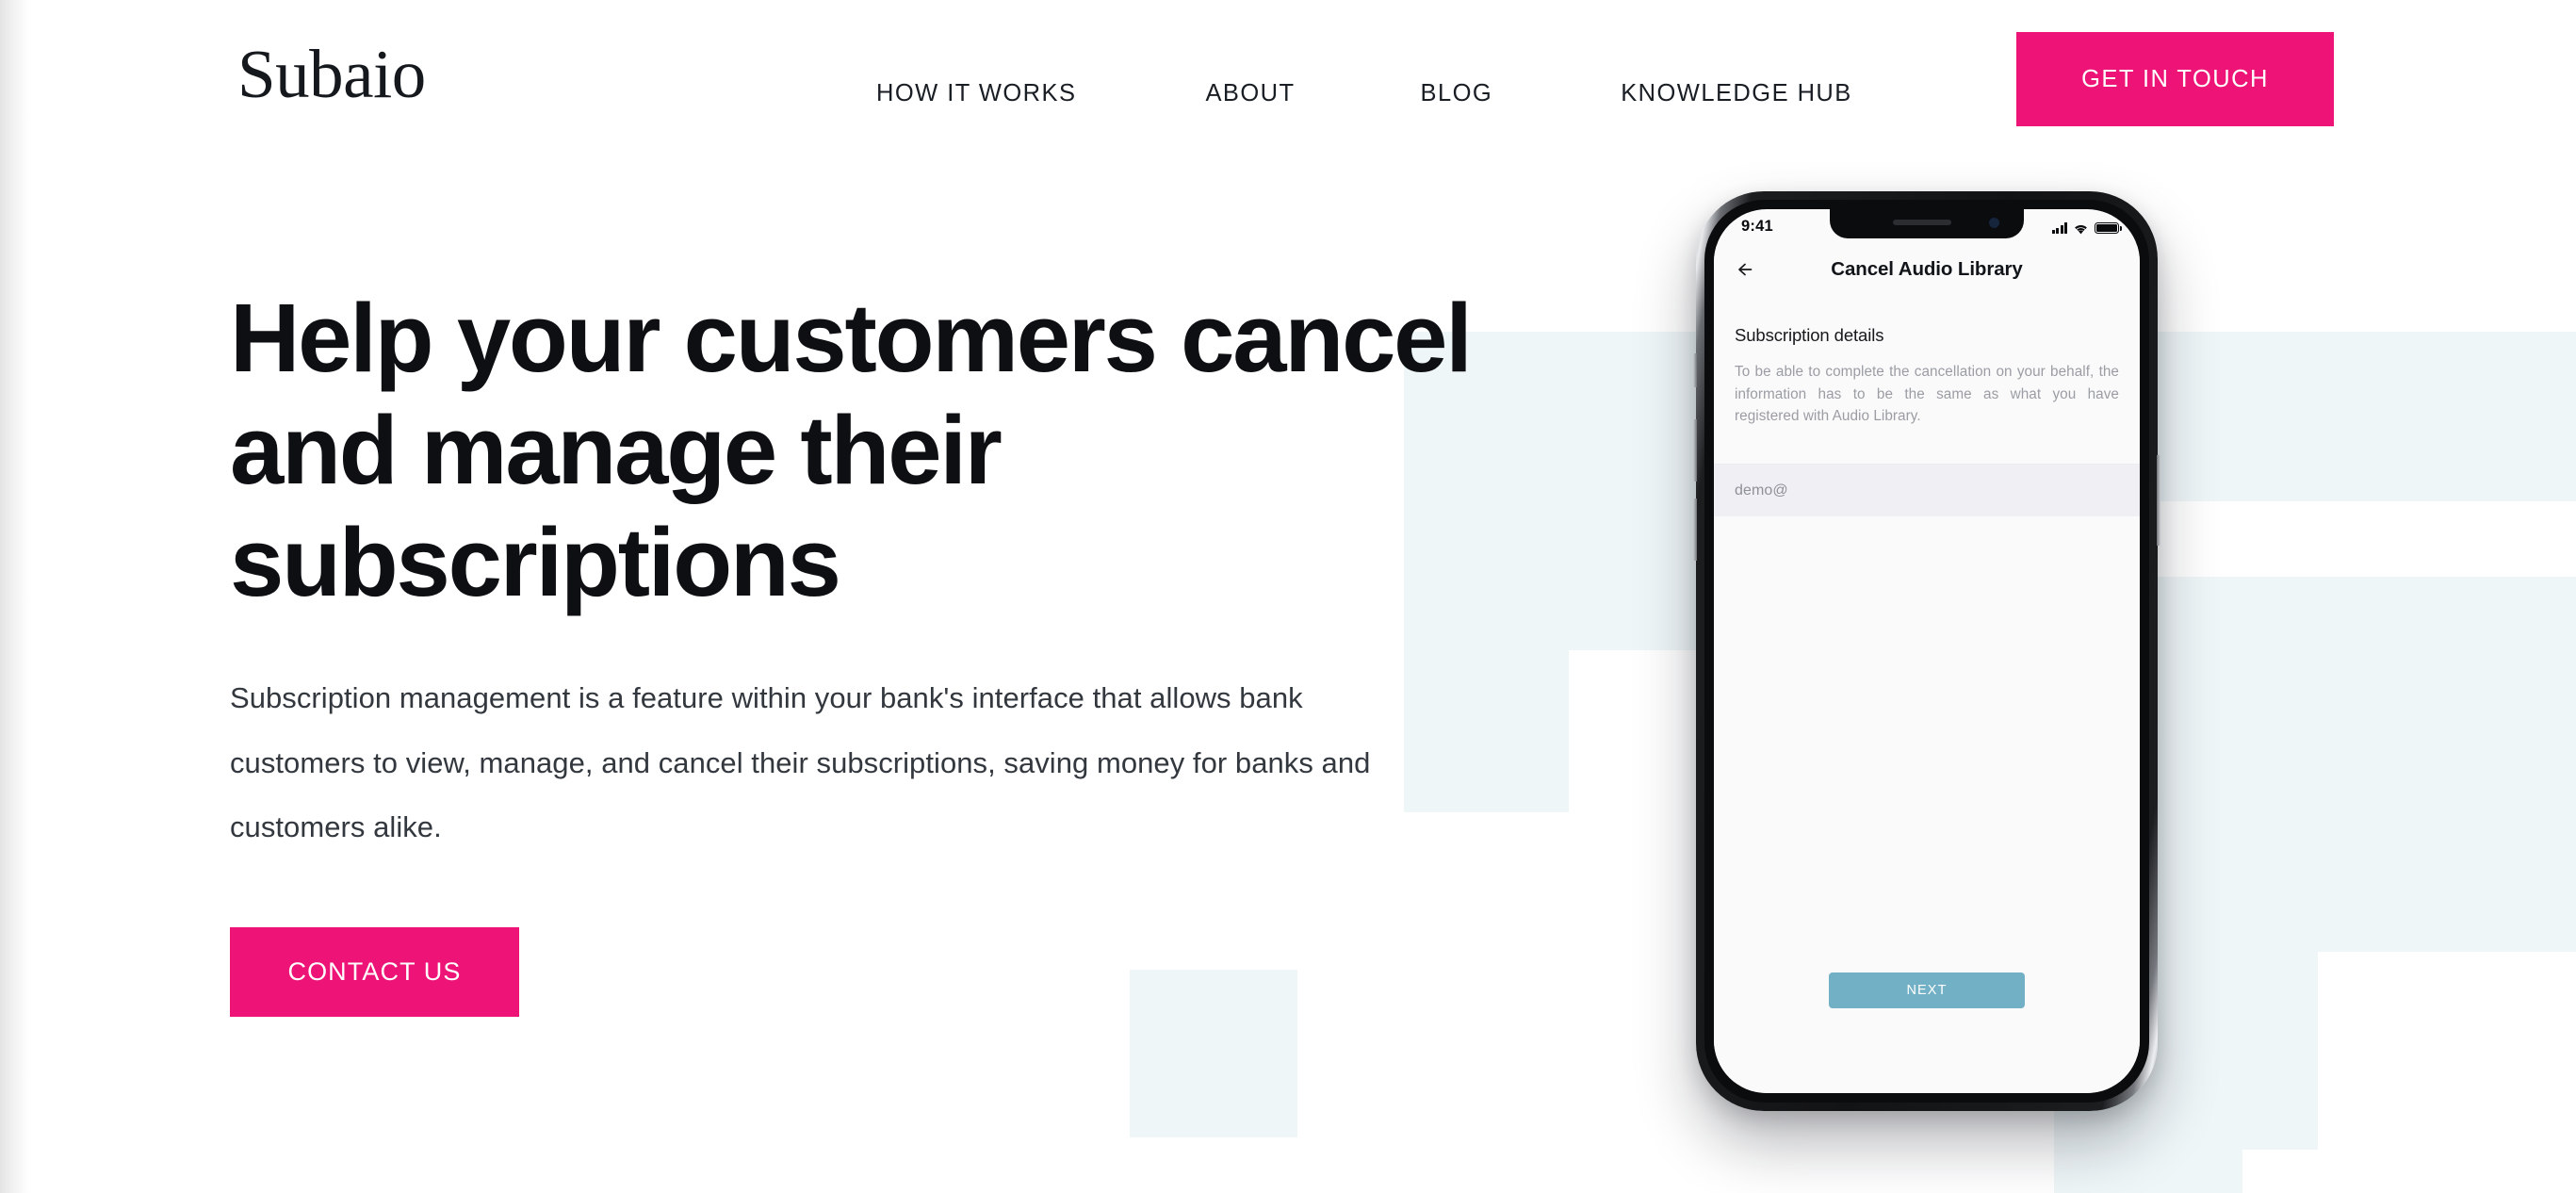 The image size is (2576, 1193). I want to click on contact-us-button: CONTACT US, so click(374, 972).